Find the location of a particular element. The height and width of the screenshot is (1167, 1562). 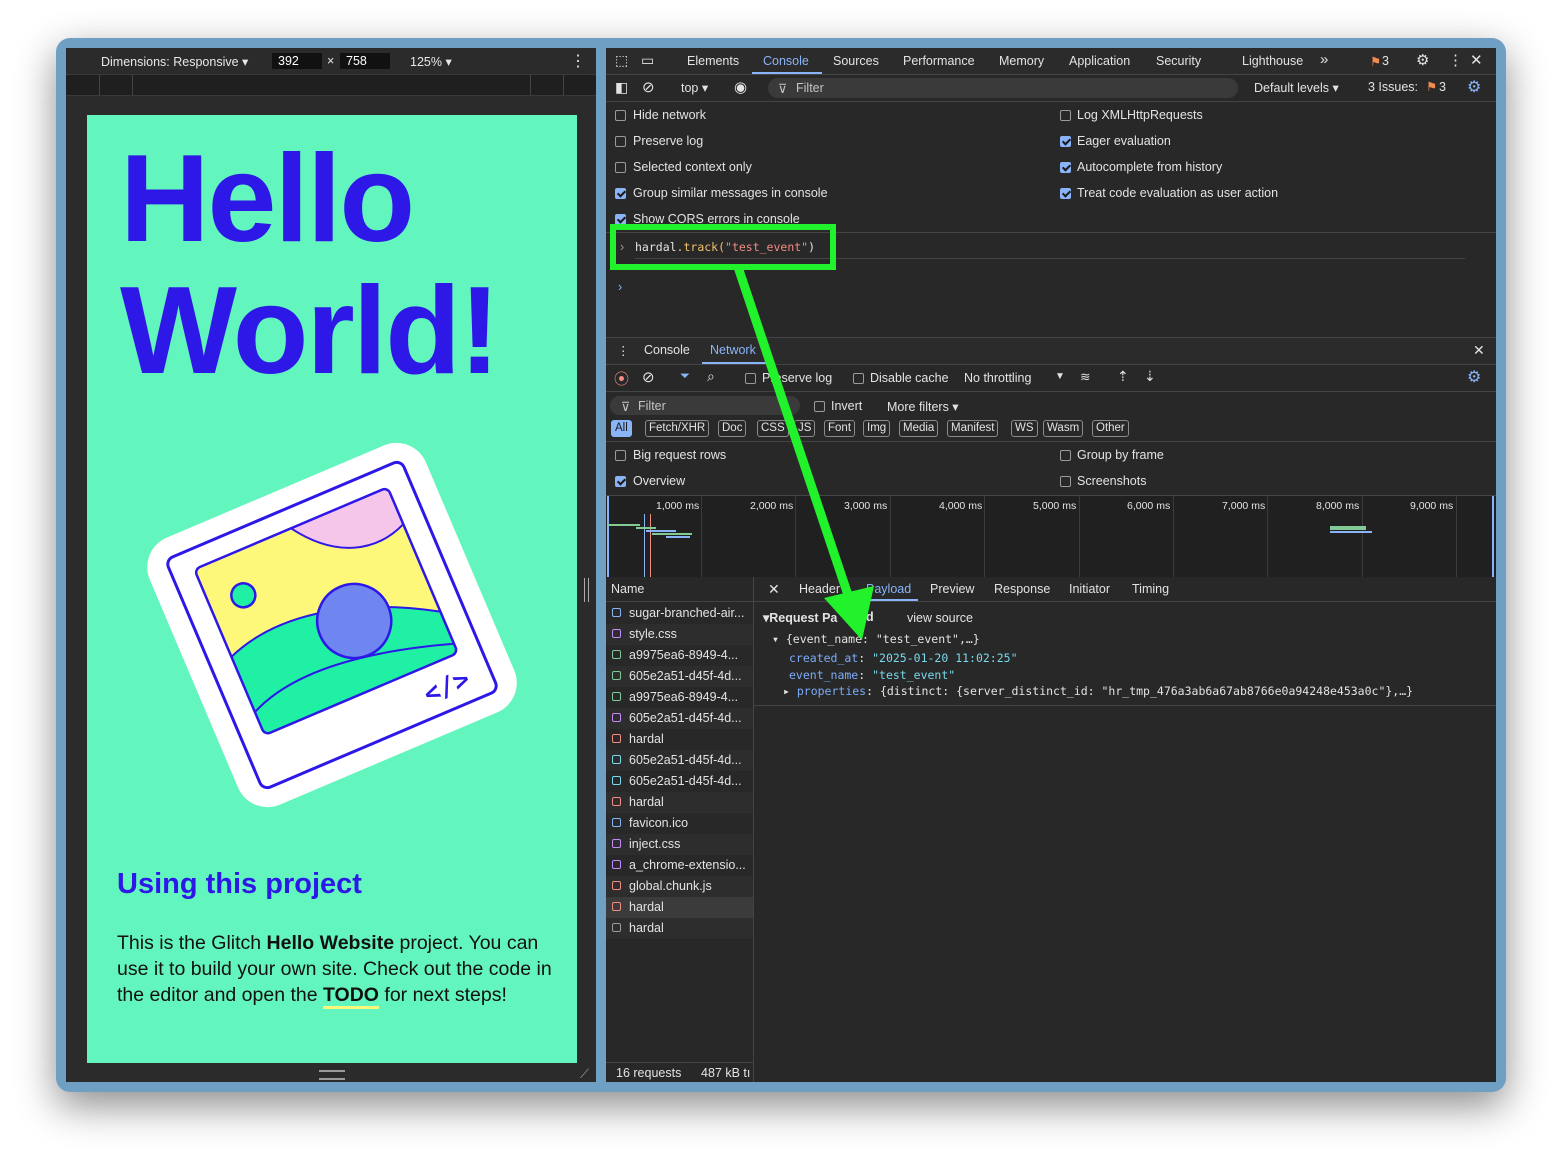

type-filter-media: Media is located at coordinates (919, 428).